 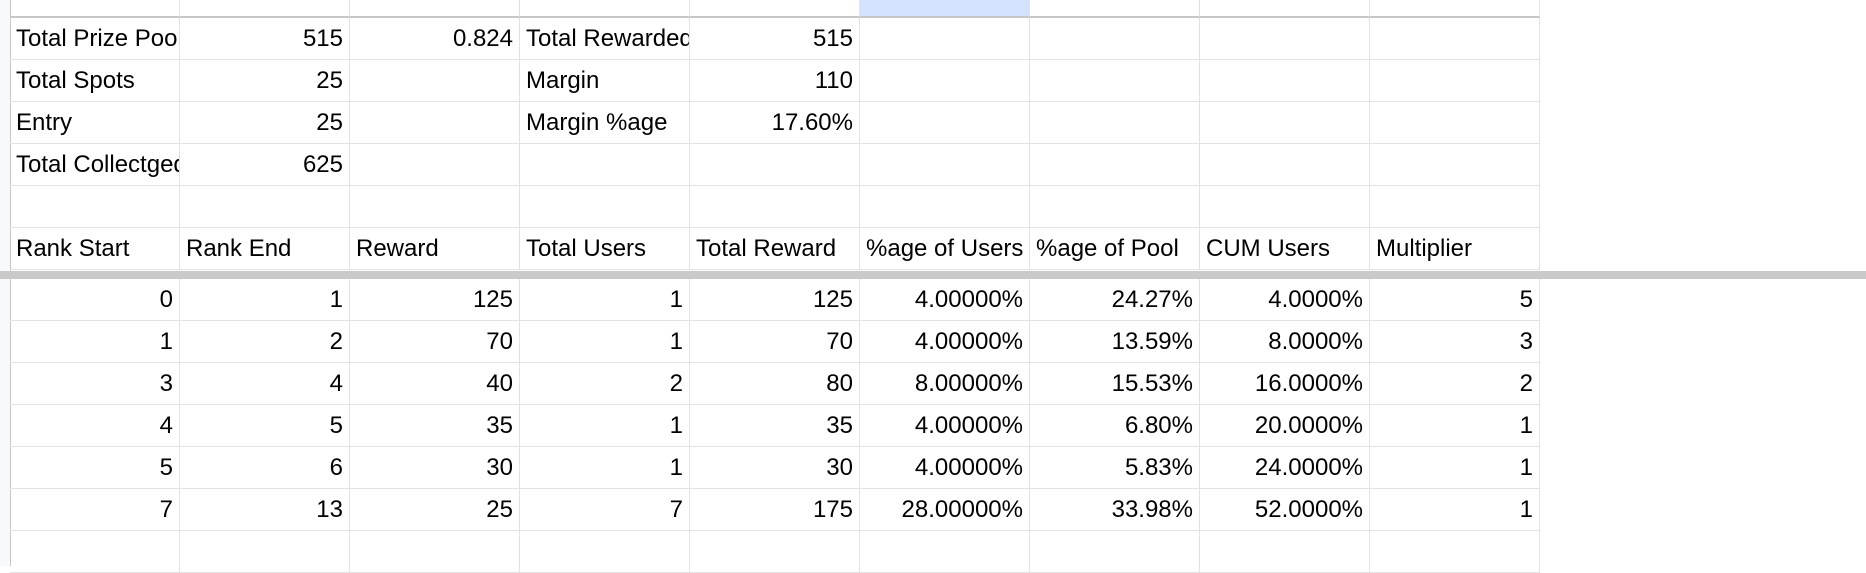 I want to click on cell: 24.27%, so click(x=1115, y=300).